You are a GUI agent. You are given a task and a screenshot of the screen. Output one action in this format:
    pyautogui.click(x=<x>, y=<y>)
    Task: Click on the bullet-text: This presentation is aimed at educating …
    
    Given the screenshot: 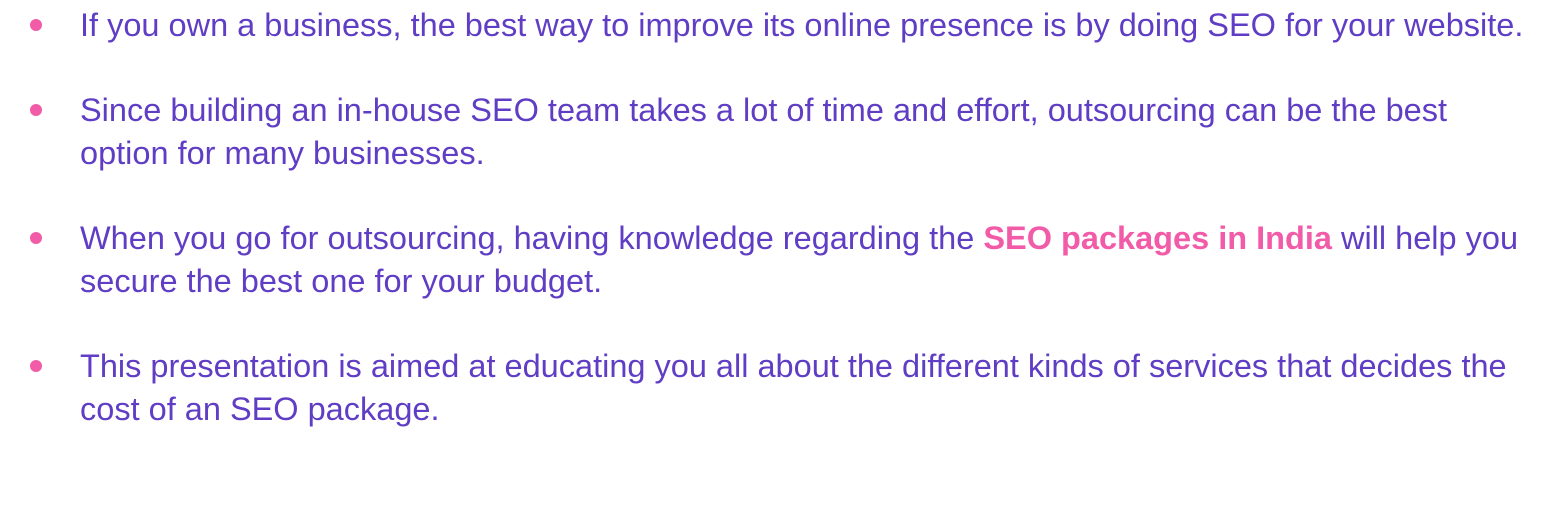 What is the action you would take?
    pyautogui.click(x=793, y=387)
    